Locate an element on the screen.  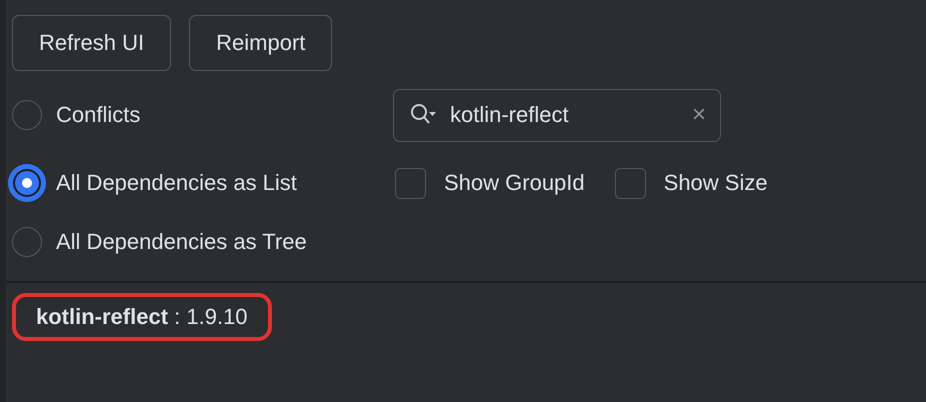
checkbox-label: Show GroupId is located at coordinates (514, 183).